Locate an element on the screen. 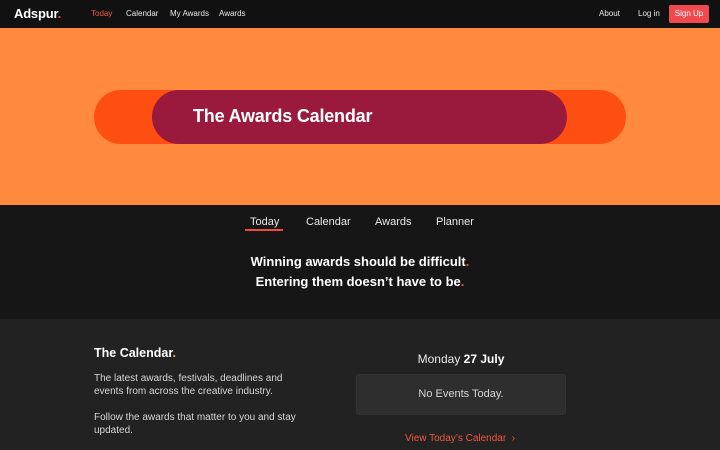 This screenshot has width=720, height=450. nav-calendar: Calendar is located at coordinates (142, 13).